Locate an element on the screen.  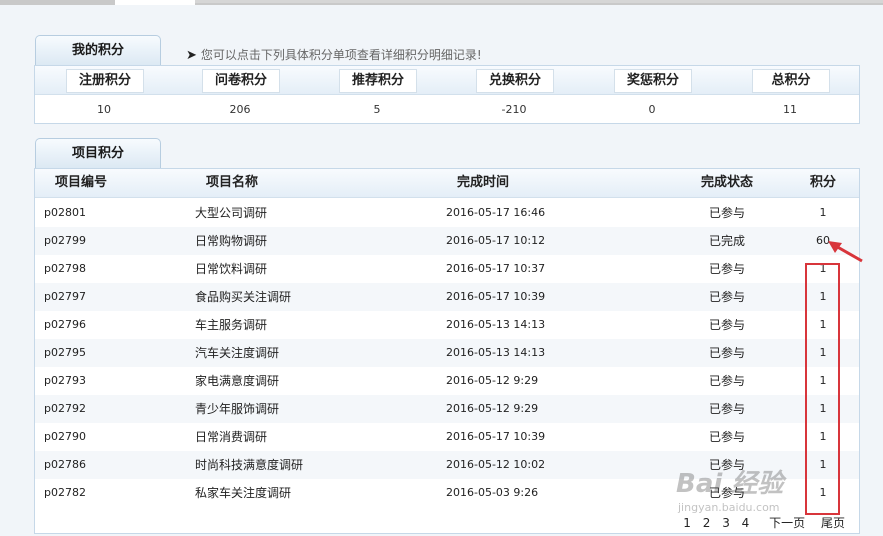
top-tab-bar is located at coordinates (539, 1).